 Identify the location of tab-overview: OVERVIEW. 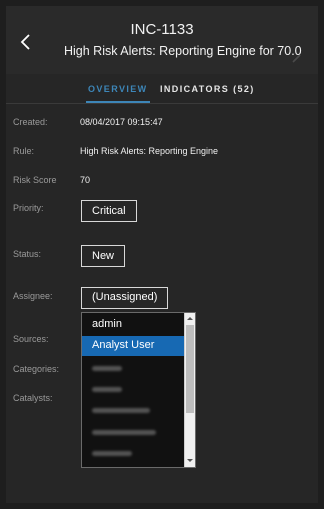
(118, 93).